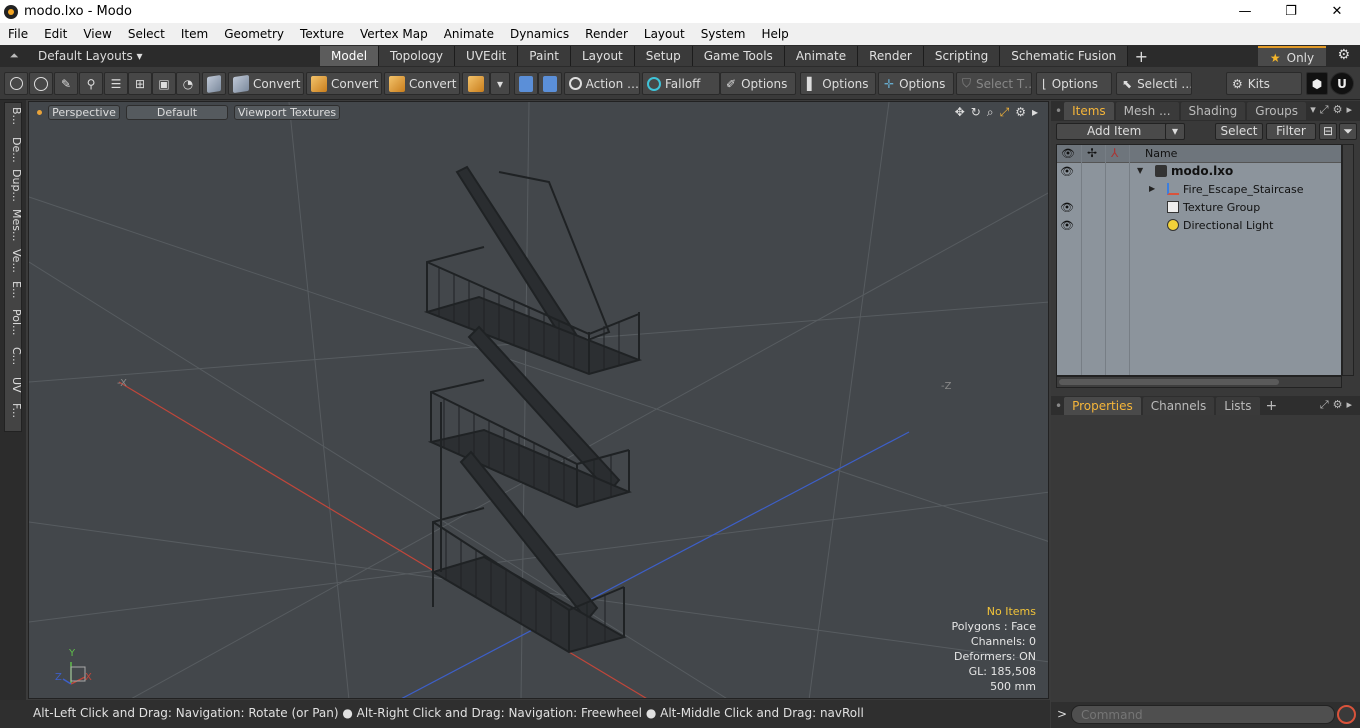 The image size is (1360, 728). Describe the element at coordinates (1140, 170) in the screenshot. I see `expand-triangle-icon: ▼` at that location.